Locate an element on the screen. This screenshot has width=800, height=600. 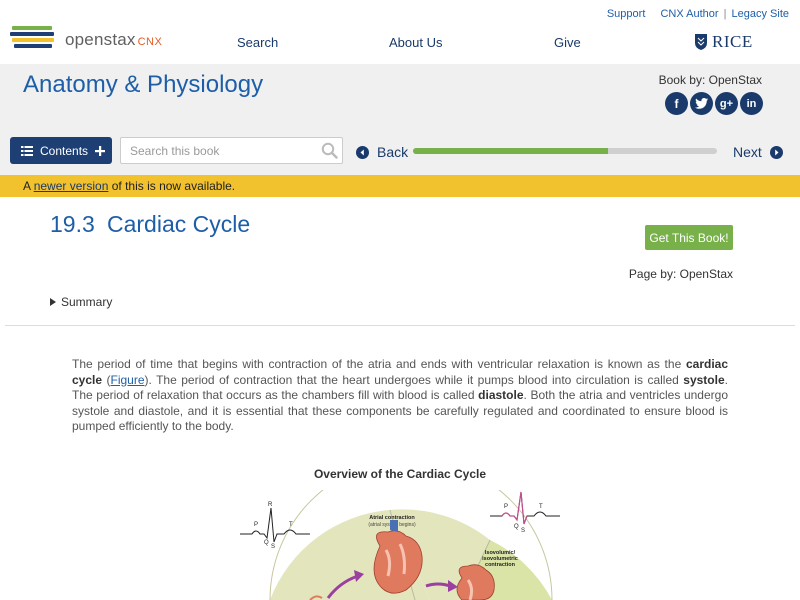
social-links: f g+ in is located at coordinates (714, 103).